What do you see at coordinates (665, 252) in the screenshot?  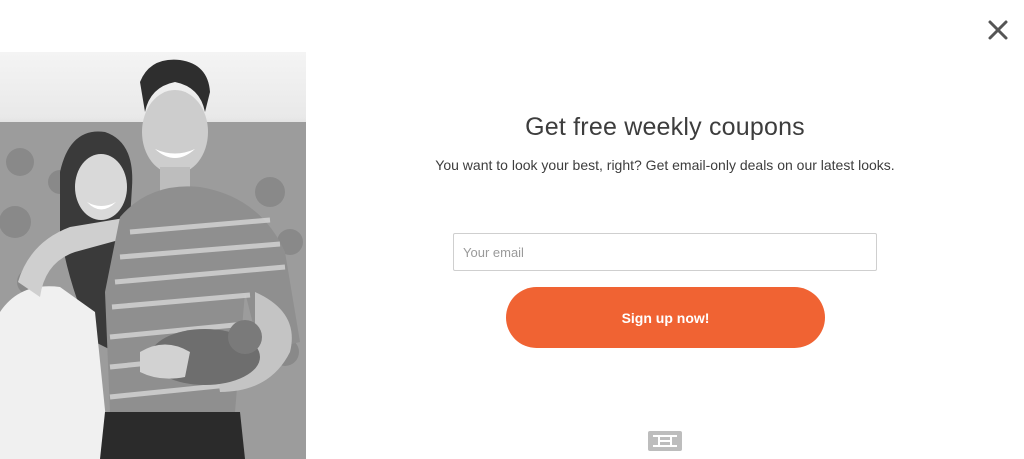 I see `email-field` at bounding box center [665, 252].